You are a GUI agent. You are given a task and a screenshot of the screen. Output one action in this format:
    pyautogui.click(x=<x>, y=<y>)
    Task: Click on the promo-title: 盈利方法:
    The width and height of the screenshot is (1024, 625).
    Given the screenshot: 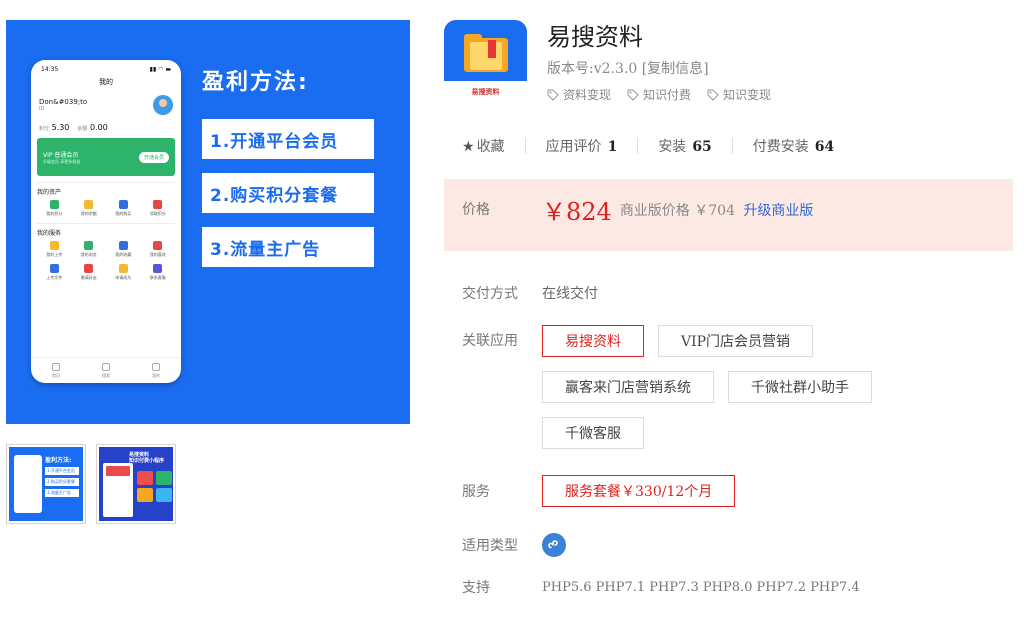 What is the action you would take?
    pyautogui.click(x=255, y=82)
    